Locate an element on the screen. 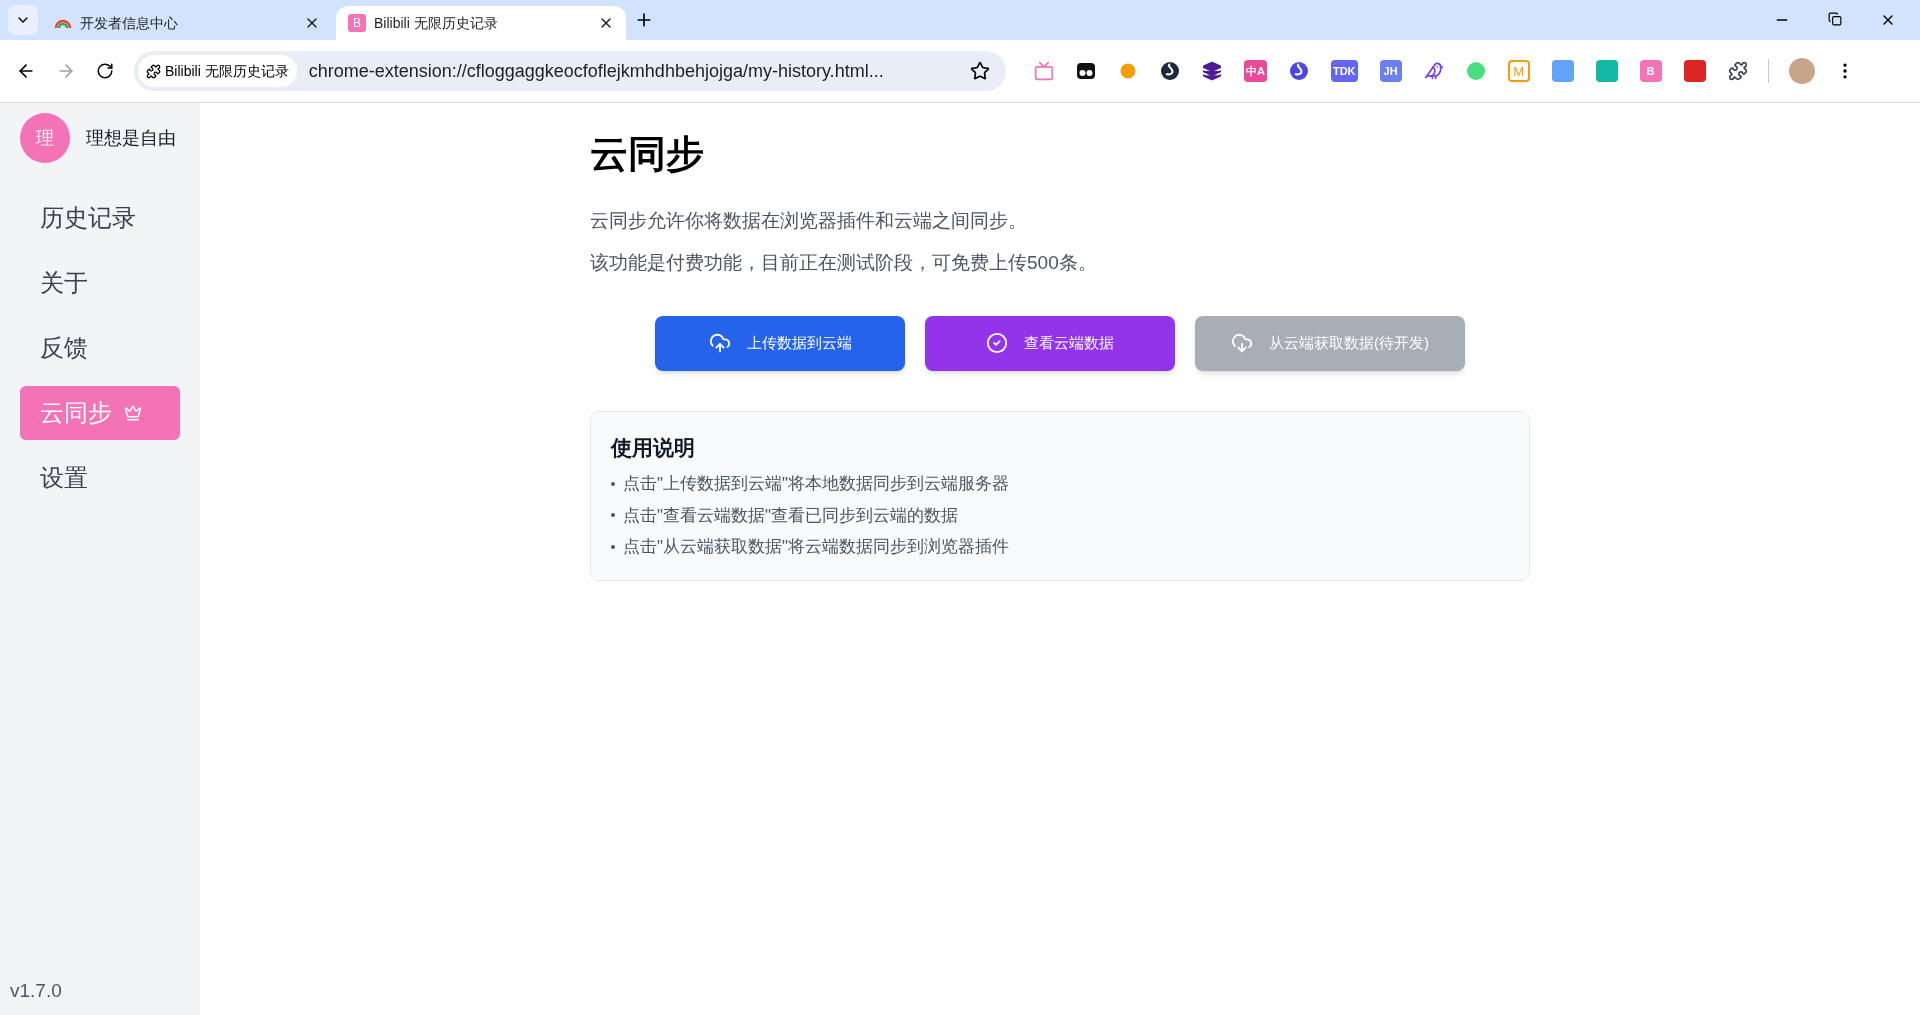 The height and width of the screenshot is (1015, 1920). page-title: 云同步 is located at coordinates (647, 154).